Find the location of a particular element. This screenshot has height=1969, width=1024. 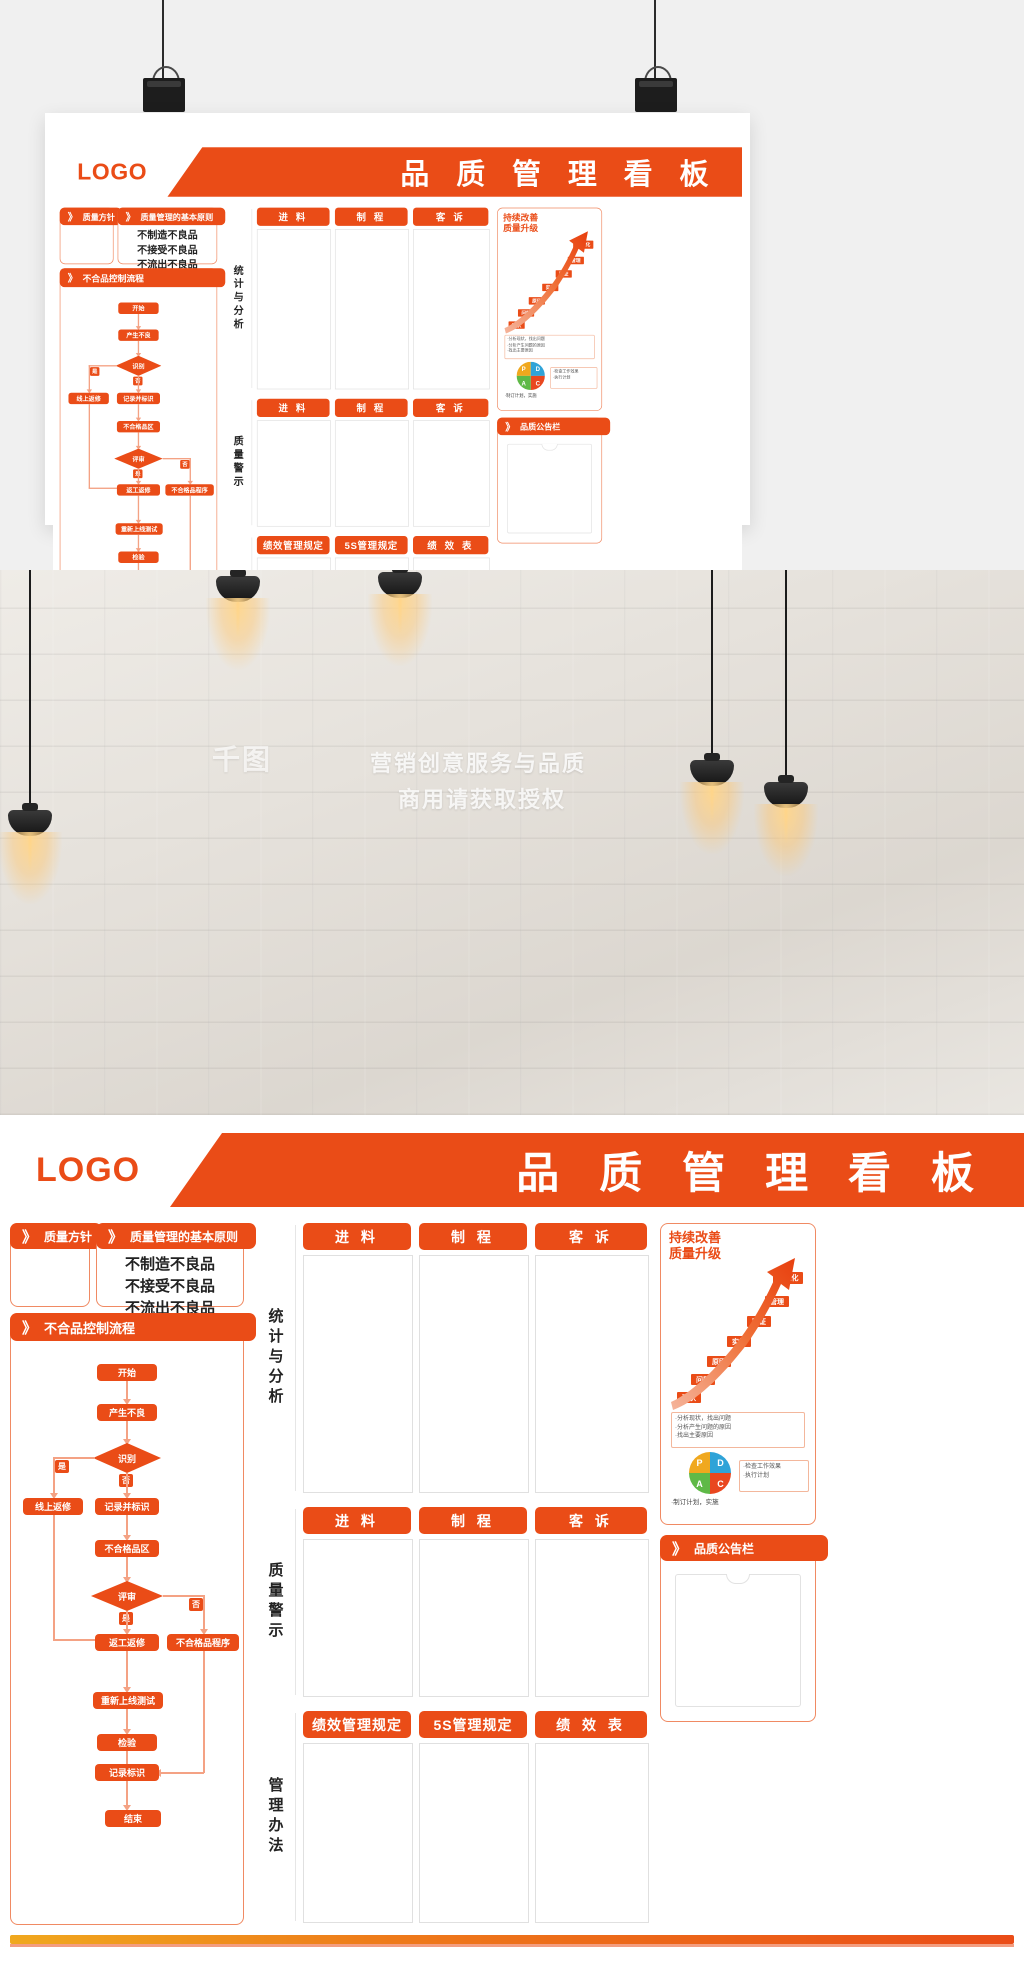

pdca-a: A is located at coordinates (699, 1483).